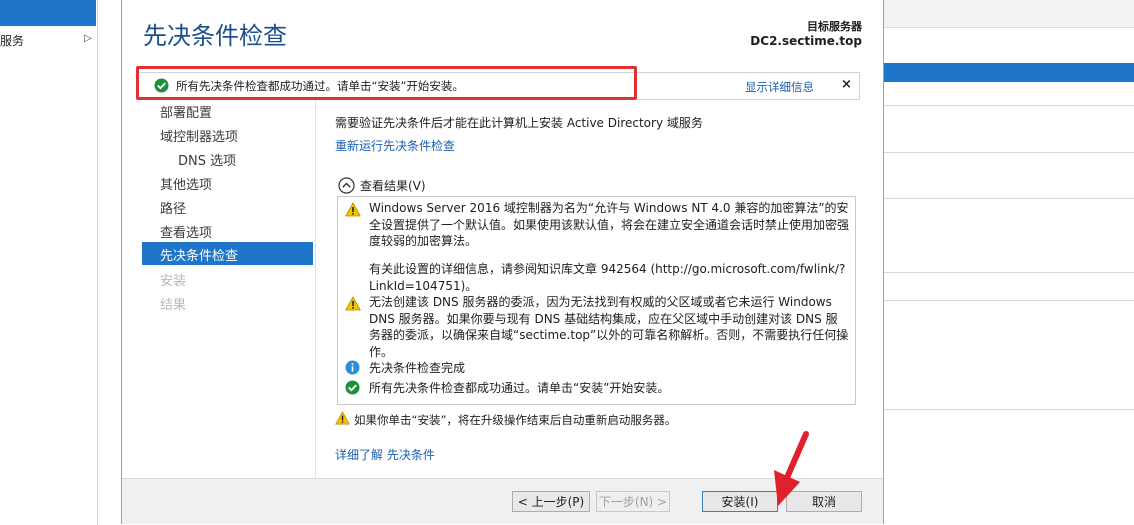 The width and height of the screenshot is (1134, 525). Describe the element at coordinates (1008, 14) in the screenshot. I see `right-pane-header` at that location.